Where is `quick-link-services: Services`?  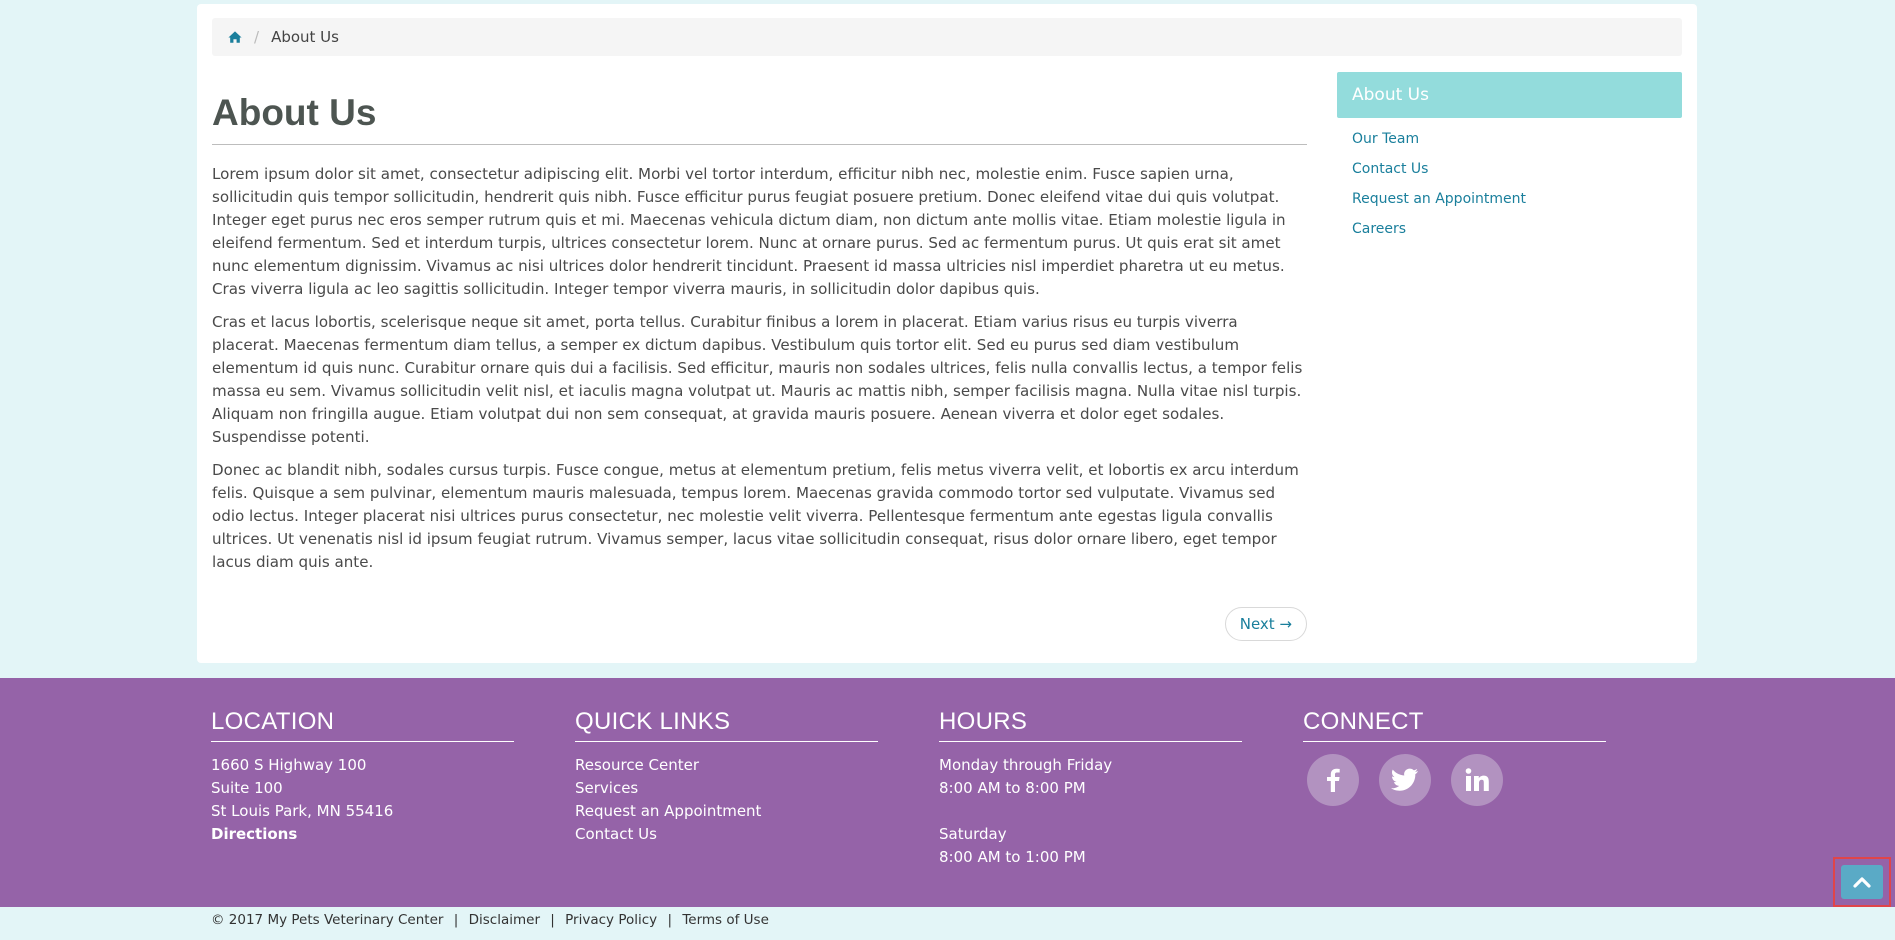 quick-link-services: Services is located at coordinates (726, 788).